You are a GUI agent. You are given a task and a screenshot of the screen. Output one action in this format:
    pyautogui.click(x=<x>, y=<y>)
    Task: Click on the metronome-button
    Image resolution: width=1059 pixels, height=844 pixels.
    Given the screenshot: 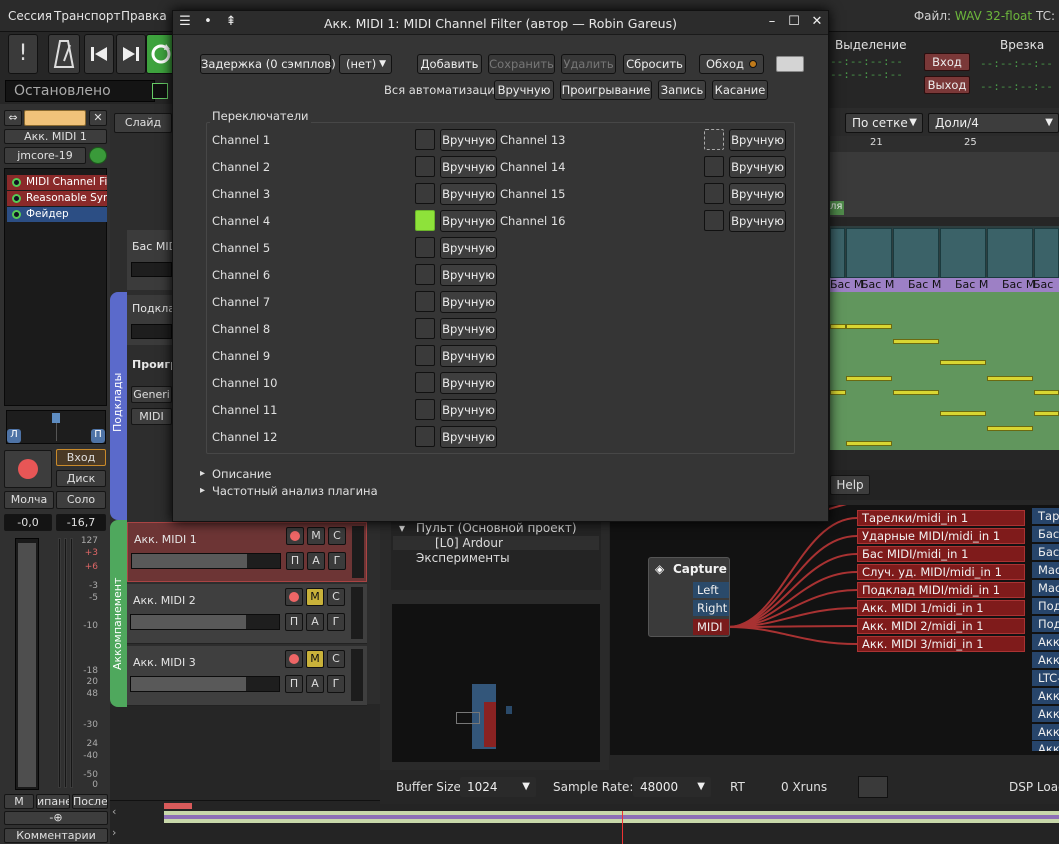 What is the action you would take?
    pyautogui.click(x=64, y=54)
    